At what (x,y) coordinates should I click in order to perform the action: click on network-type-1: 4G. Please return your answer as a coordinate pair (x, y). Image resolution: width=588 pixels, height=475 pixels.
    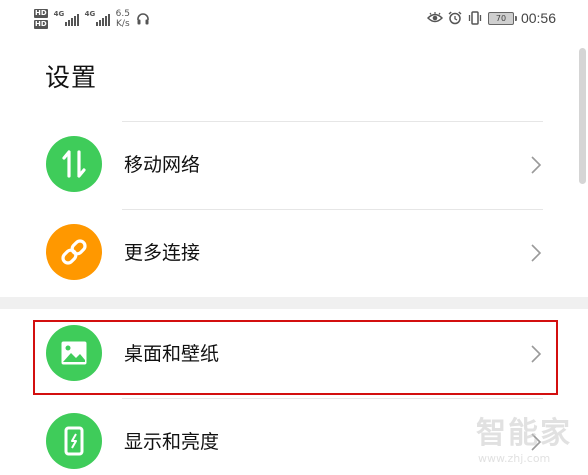
    Looking at the image, I should click on (59, 14).